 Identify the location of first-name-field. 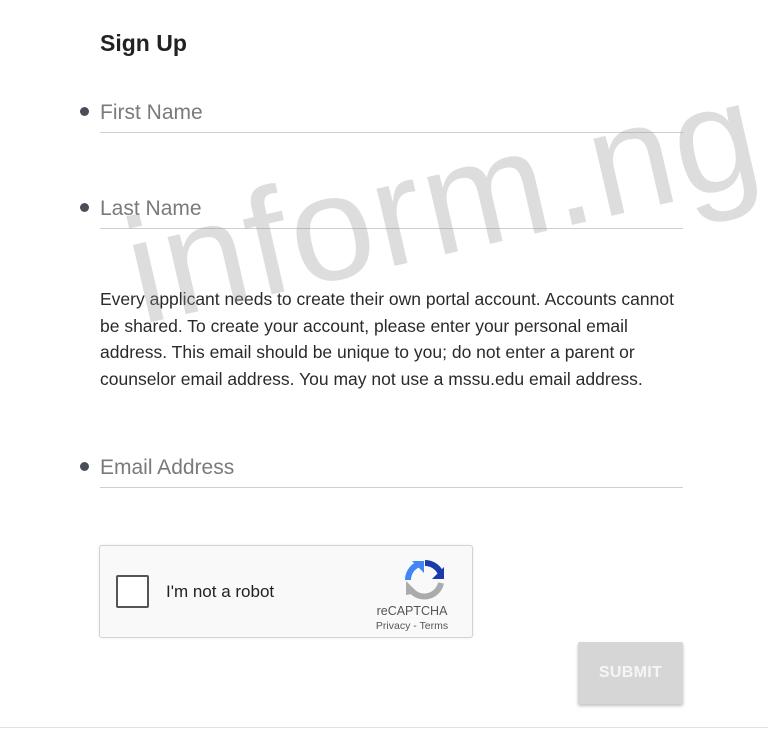
(381, 116).